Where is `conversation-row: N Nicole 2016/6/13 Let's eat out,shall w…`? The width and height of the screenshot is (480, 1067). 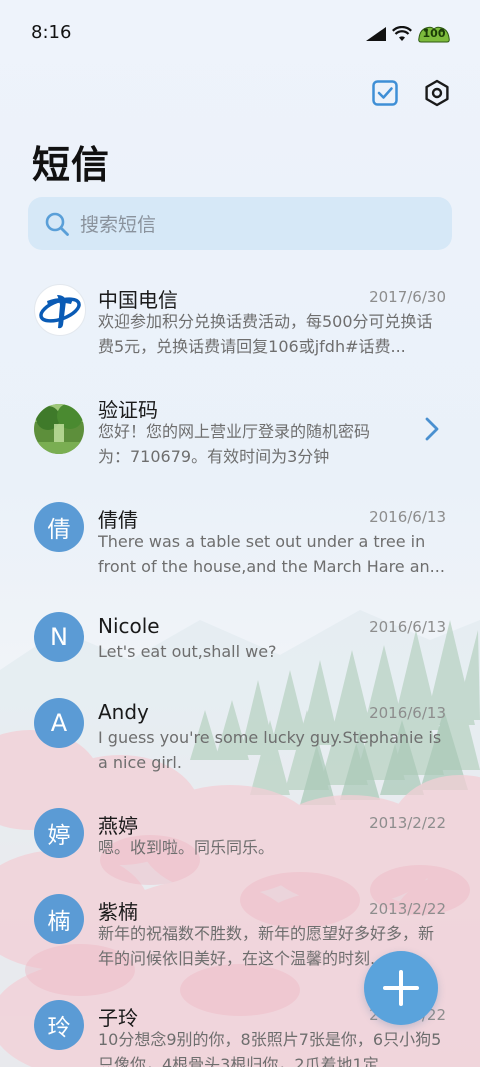
conversation-row: N Nicole 2016/6/13 Let's eat out,shall w… is located at coordinates (240, 640).